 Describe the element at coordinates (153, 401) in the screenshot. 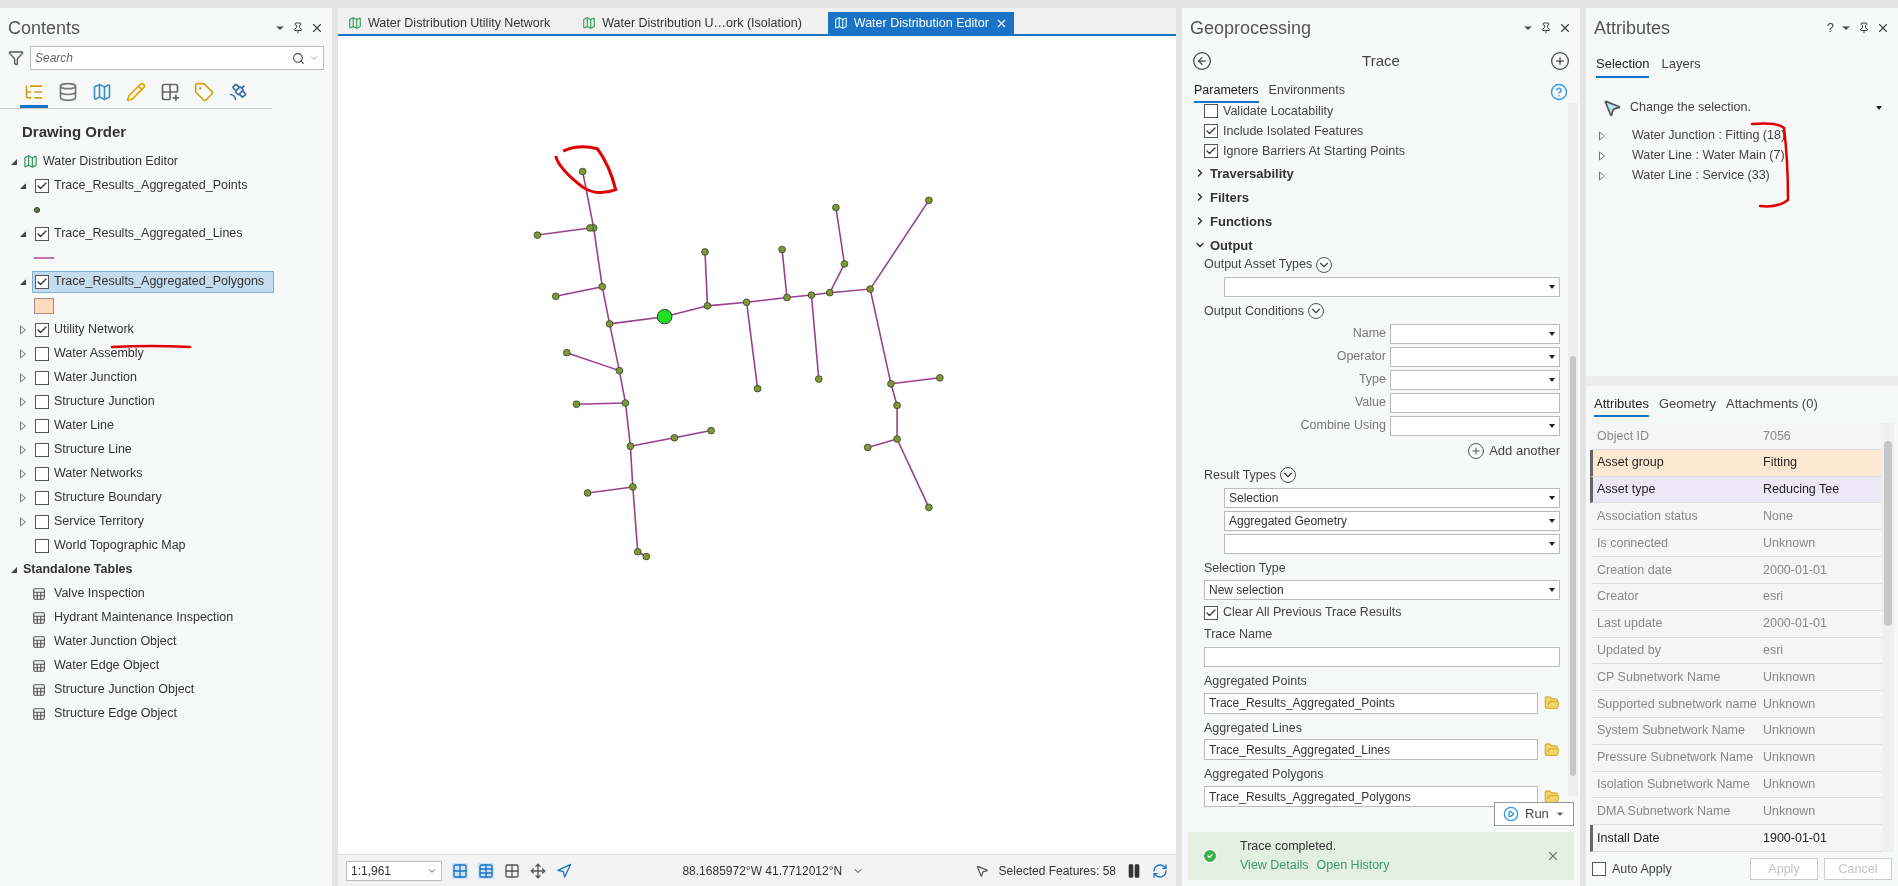

I see `layer-item: Structure Junction` at that location.